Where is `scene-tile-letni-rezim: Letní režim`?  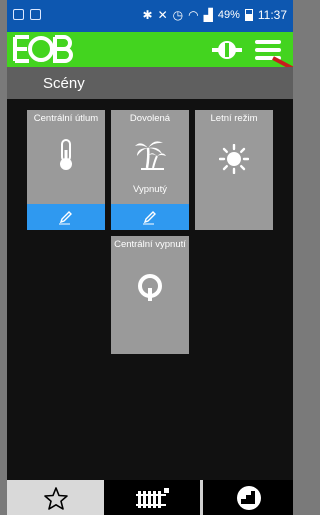
scene-tile-letni-rezim: Letní režim is located at coordinates (234, 170).